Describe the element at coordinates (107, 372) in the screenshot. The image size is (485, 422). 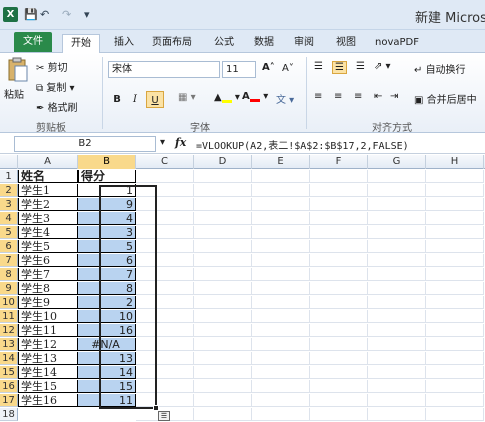
I see `score-cell: 14` at that location.